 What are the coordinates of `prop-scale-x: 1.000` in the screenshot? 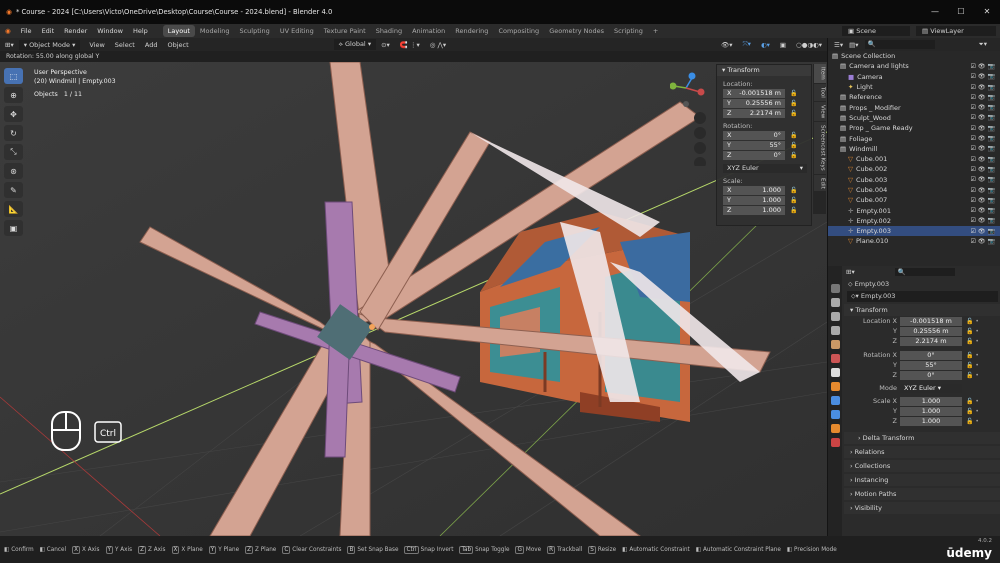 It's located at (931, 401).